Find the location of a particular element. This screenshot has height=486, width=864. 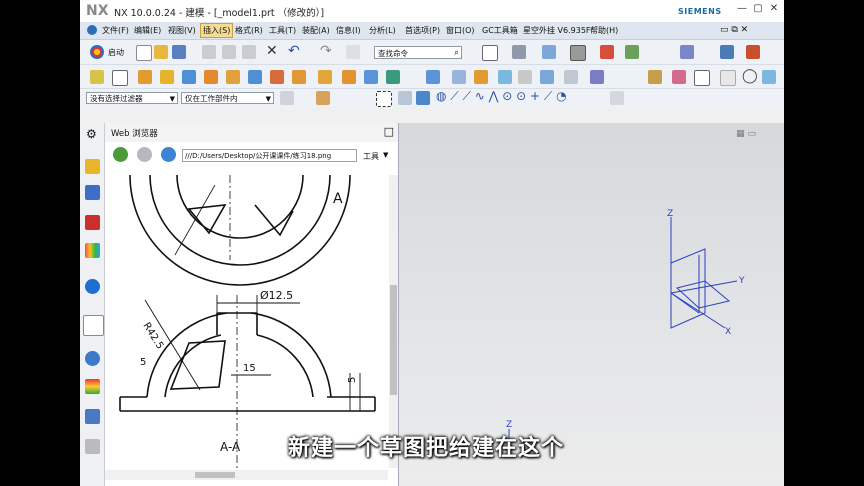

chamfer-icon is located at coordinates (459, 77).